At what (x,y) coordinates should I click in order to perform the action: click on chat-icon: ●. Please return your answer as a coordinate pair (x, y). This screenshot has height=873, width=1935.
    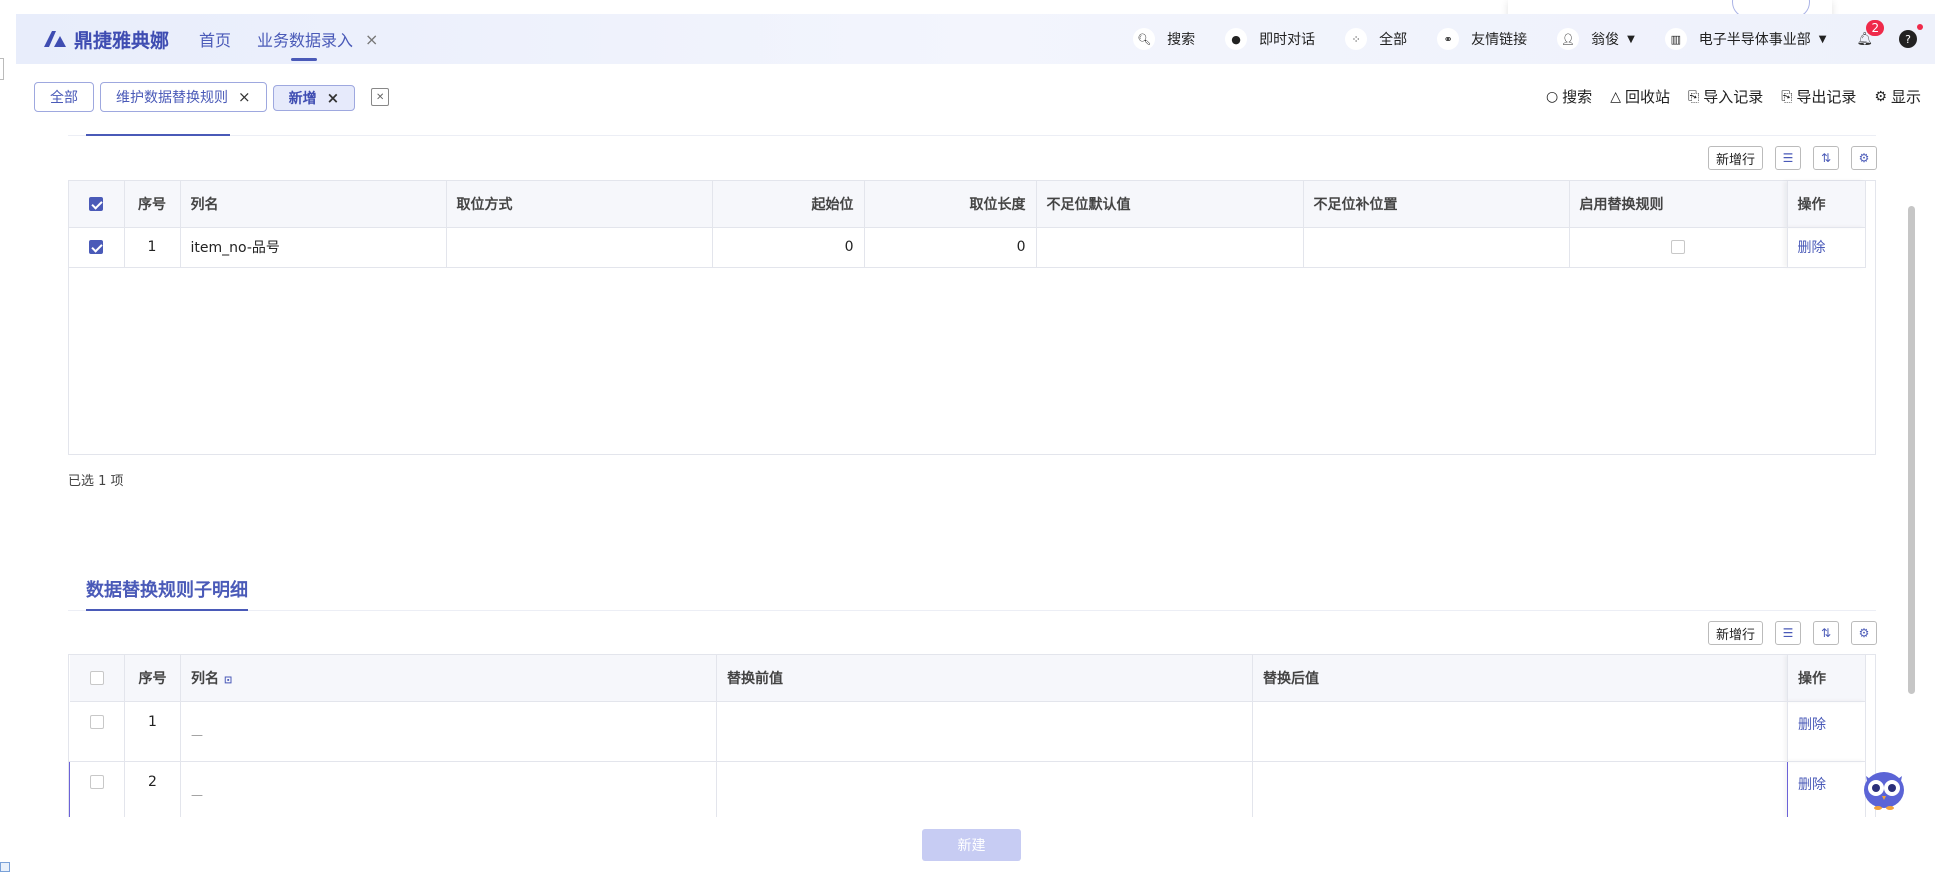
    Looking at the image, I should click on (1236, 39).